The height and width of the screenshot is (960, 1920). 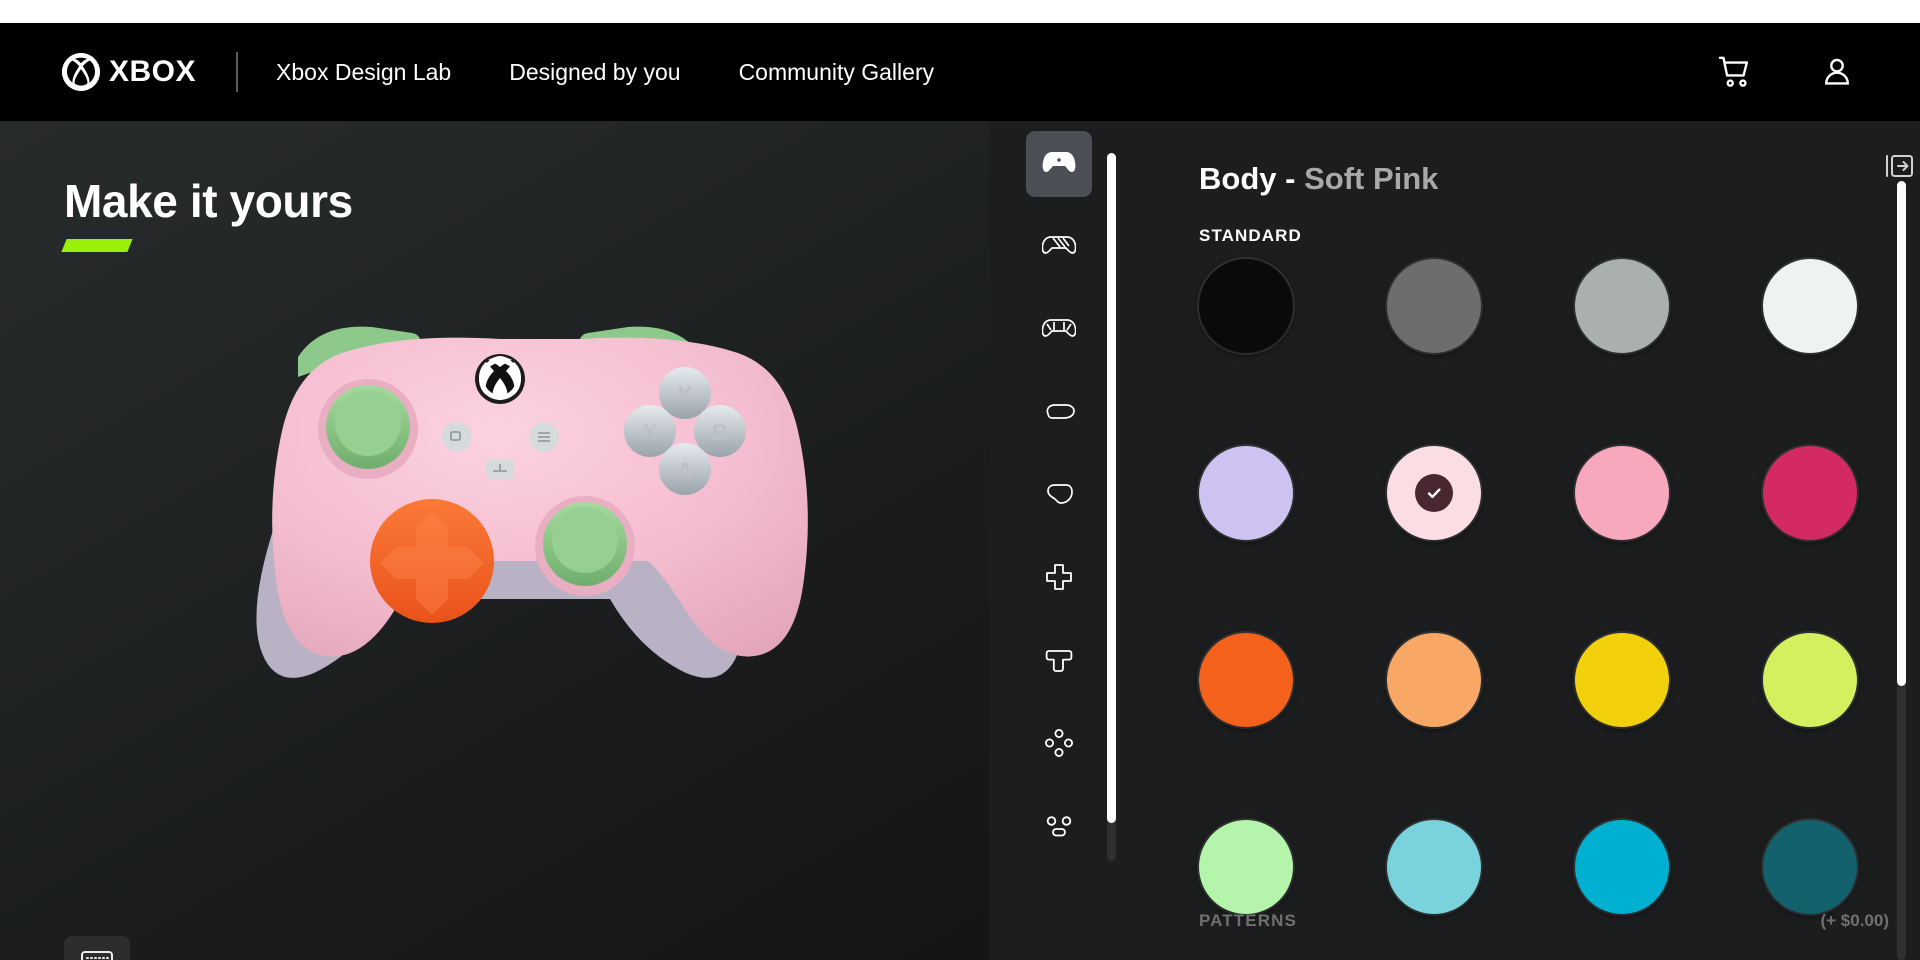 I want to click on part-name: Body, so click(x=1238, y=178).